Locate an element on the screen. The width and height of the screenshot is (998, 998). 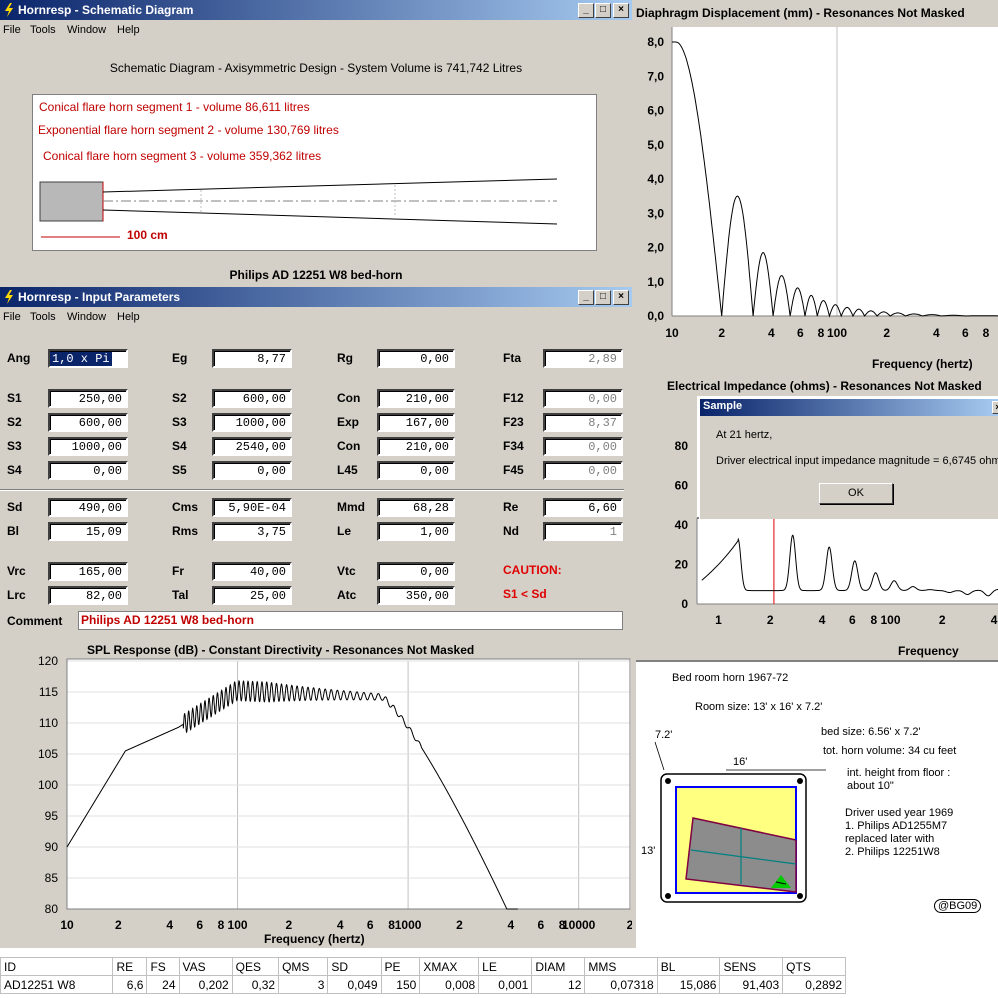
spl-ytick: 90 is located at coordinates (52, 847).